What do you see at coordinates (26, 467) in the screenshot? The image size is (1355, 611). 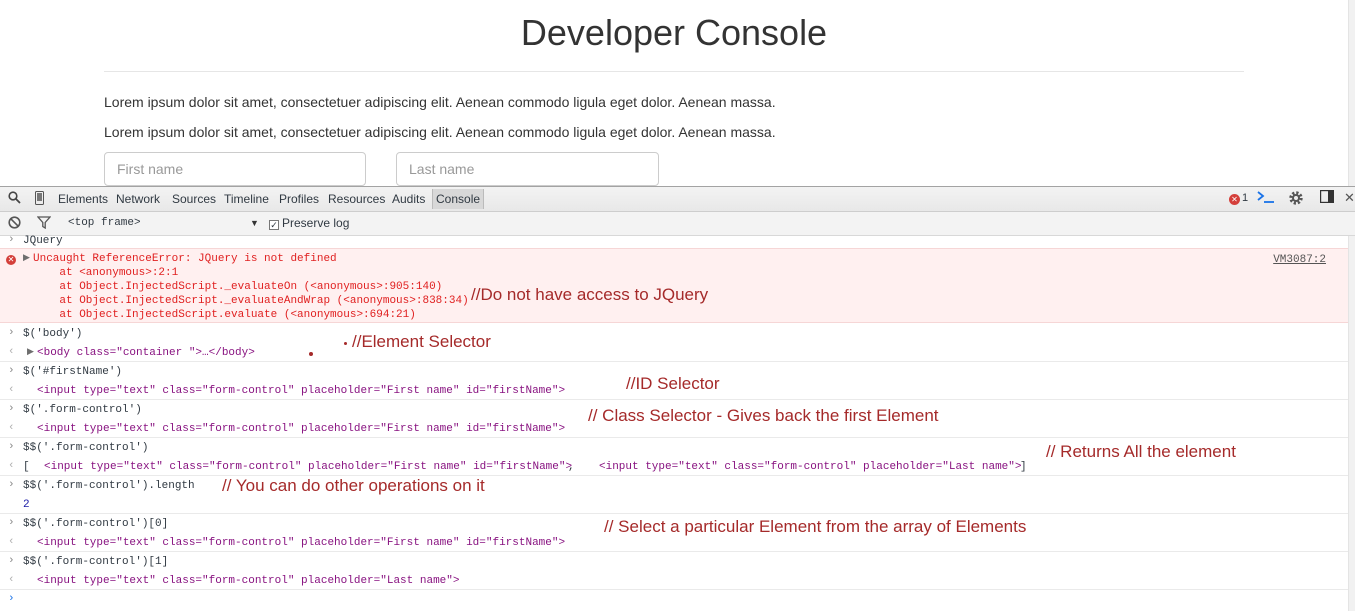 I see `array-open: [` at bounding box center [26, 467].